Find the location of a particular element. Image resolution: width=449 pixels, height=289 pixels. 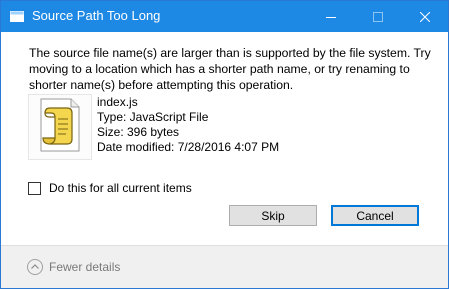

dialog-footer: Fewer details is located at coordinates (224, 266).